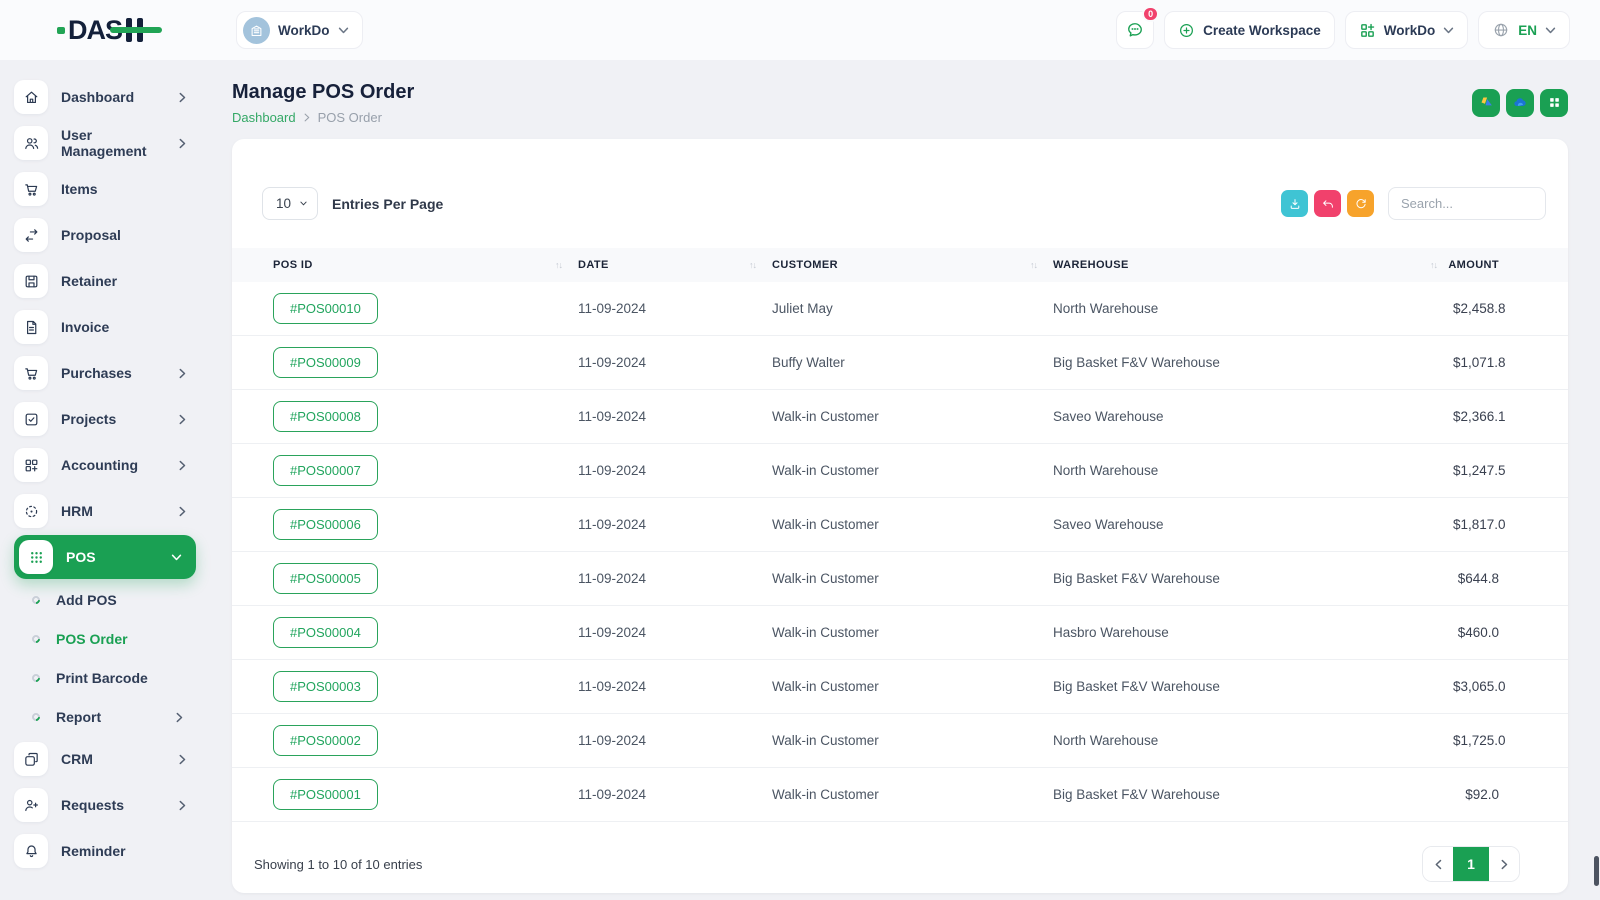 This screenshot has width=1600, height=900. Describe the element at coordinates (325, 416) in the screenshot. I see `pos-id-button: #POS00008` at that location.